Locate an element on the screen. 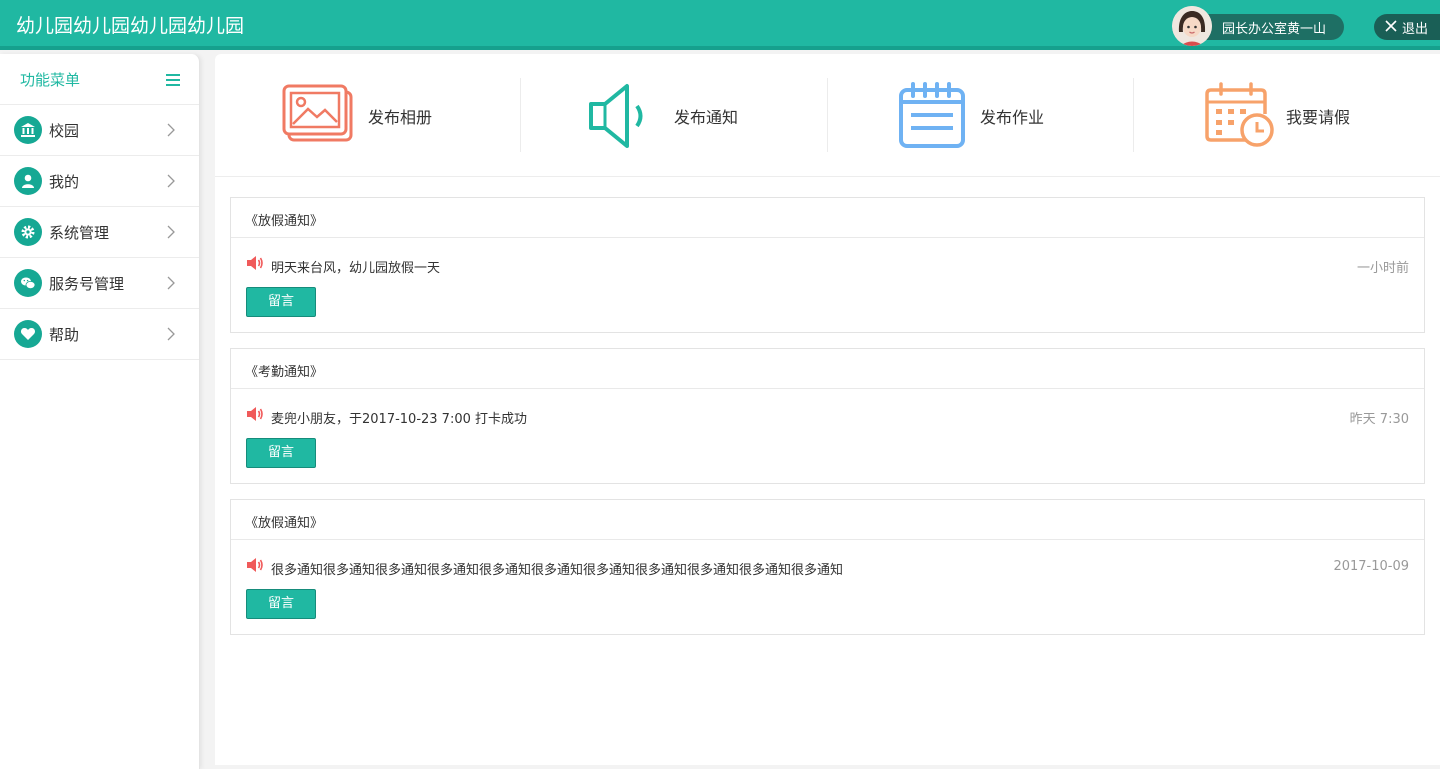 This screenshot has height=769, width=1440. quick-action-album: 发布相册 is located at coordinates (368, 115).